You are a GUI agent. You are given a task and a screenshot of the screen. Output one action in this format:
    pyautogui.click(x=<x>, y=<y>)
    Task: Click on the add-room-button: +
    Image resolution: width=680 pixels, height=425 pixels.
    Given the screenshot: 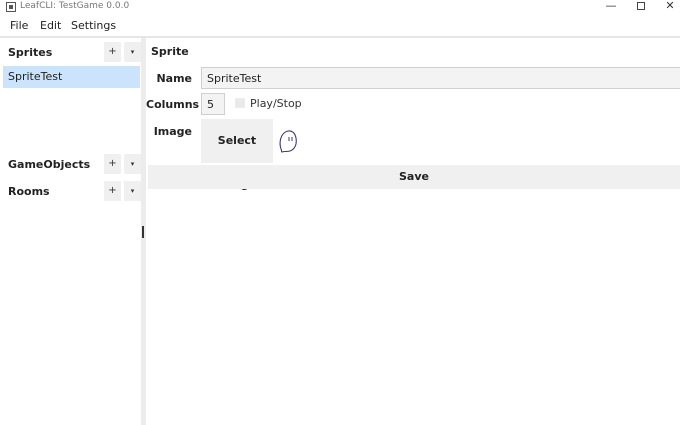 What is the action you would take?
    pyautogui.click(x=112, y=191)
    